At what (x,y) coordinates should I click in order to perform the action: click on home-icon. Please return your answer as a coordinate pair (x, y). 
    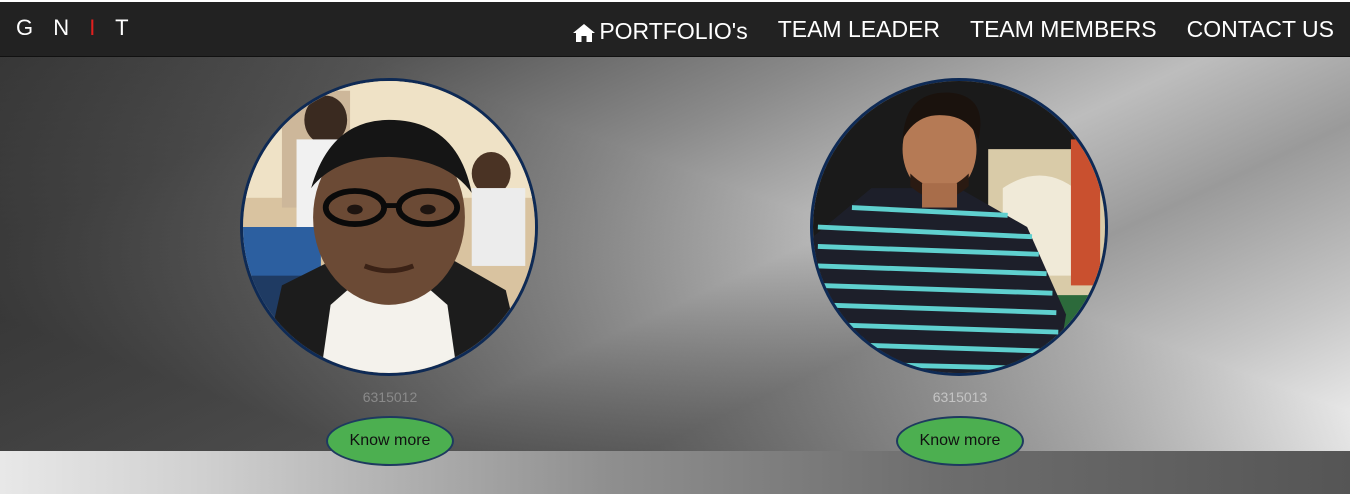
    Looking at the image, I should click on (584, 32).